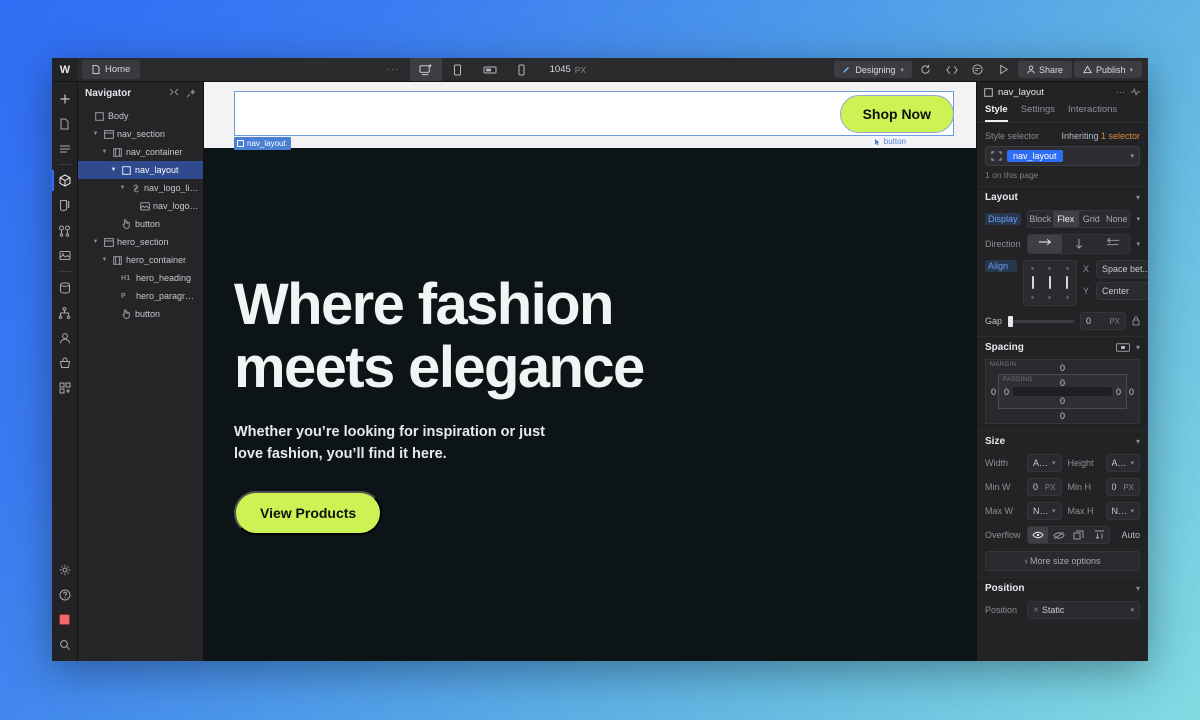 The image size is (1200, 720). I want to click on navigator-item-hero_heading: H1 hero_heading, so click(140, 278).